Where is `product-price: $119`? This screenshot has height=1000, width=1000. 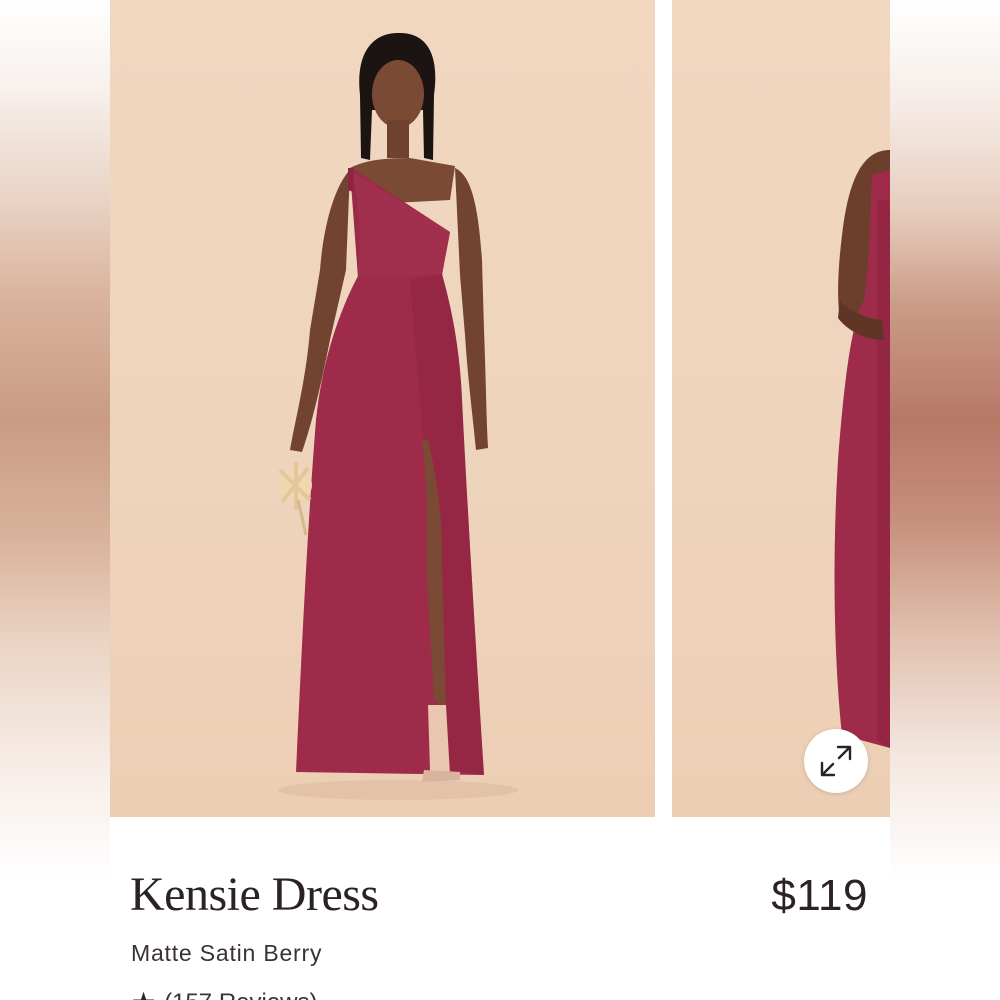
product-price: $119 is located at coordinates (819, 895).